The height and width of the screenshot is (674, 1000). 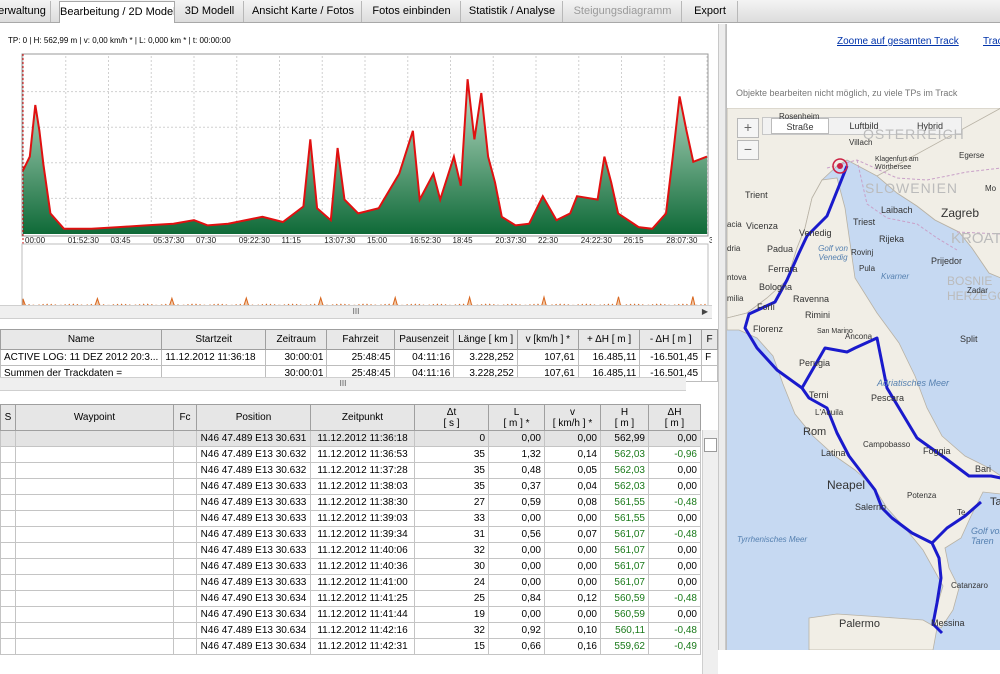 I want to click on city-label: L'Aquila, so click(x=829, y=412).